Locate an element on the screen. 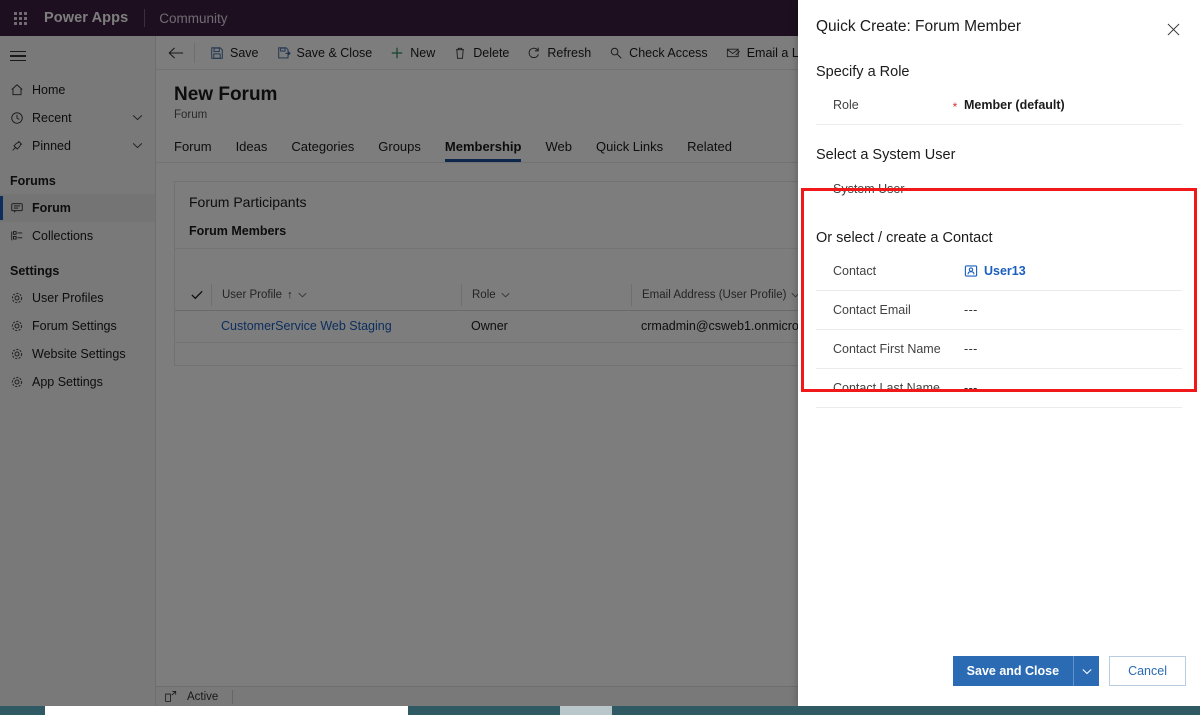 This screenshot has height=715, width=1200. tab-categories: Categories is located at coordinates (322, 150).